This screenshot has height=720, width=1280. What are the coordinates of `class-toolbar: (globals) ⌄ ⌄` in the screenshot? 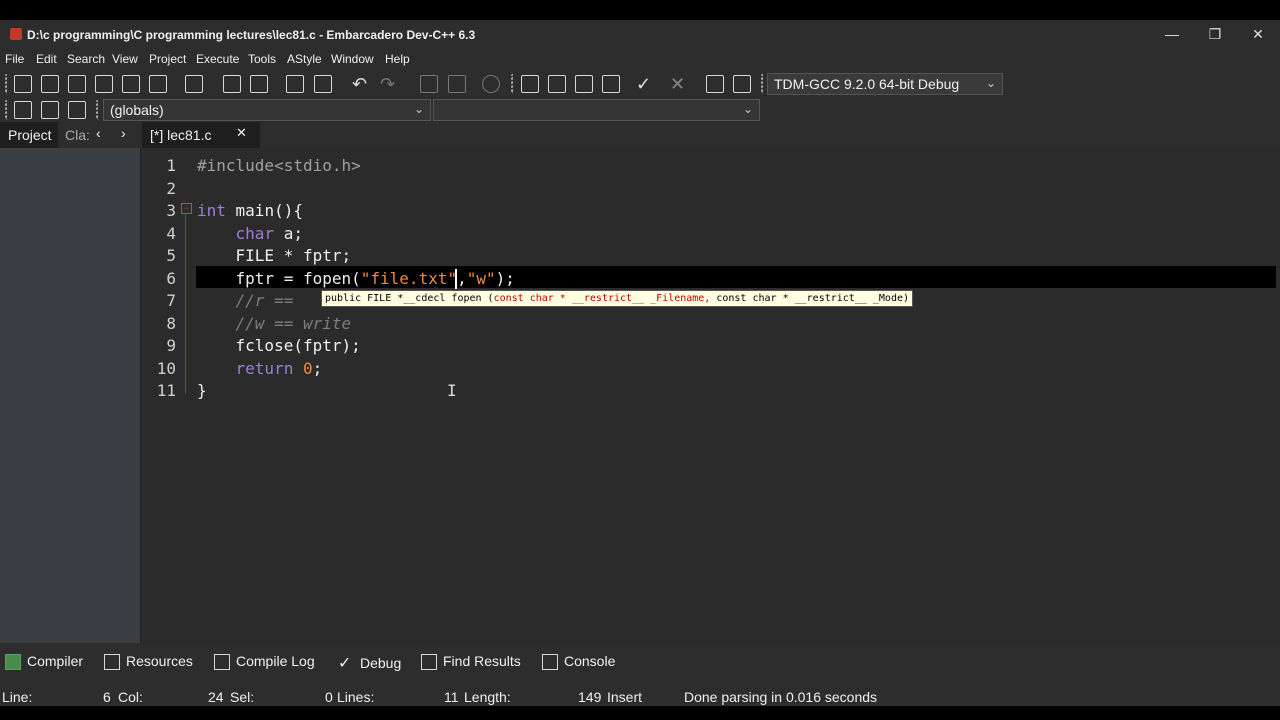 It's located at (640, 110).